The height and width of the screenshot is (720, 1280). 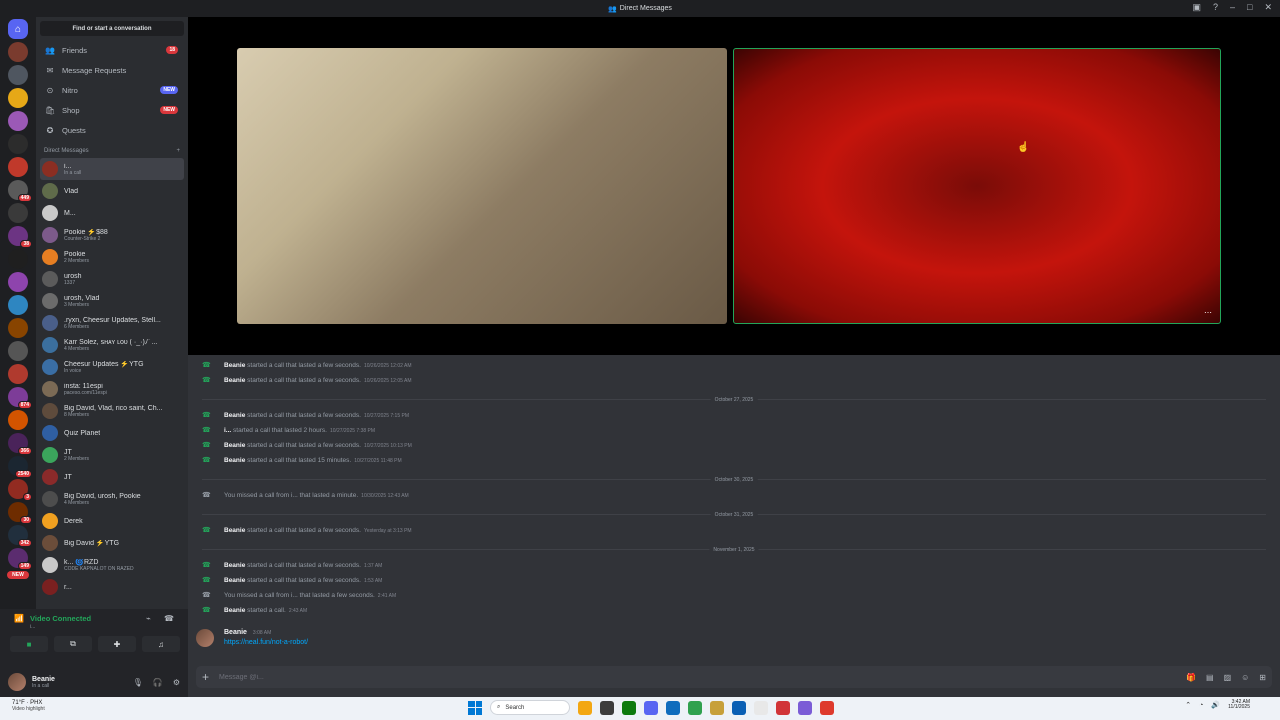 I want to click on more-icon: ⋯, so click(x=1208, y=312).